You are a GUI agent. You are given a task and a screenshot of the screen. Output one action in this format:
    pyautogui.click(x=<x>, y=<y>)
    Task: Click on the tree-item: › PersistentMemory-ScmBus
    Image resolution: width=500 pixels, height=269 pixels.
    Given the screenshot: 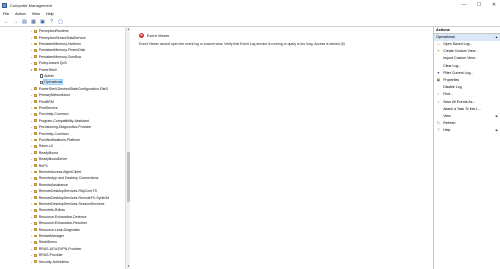 What is the action you would take?
    pyautogui.click(x=62, y=57)
    